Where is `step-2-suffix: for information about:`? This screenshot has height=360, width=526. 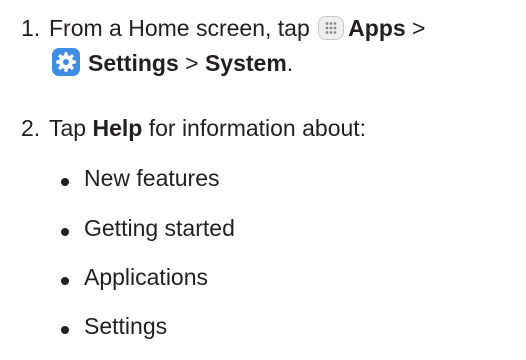
step-2-suffix: for information about: is located at coordinates (257, 128).